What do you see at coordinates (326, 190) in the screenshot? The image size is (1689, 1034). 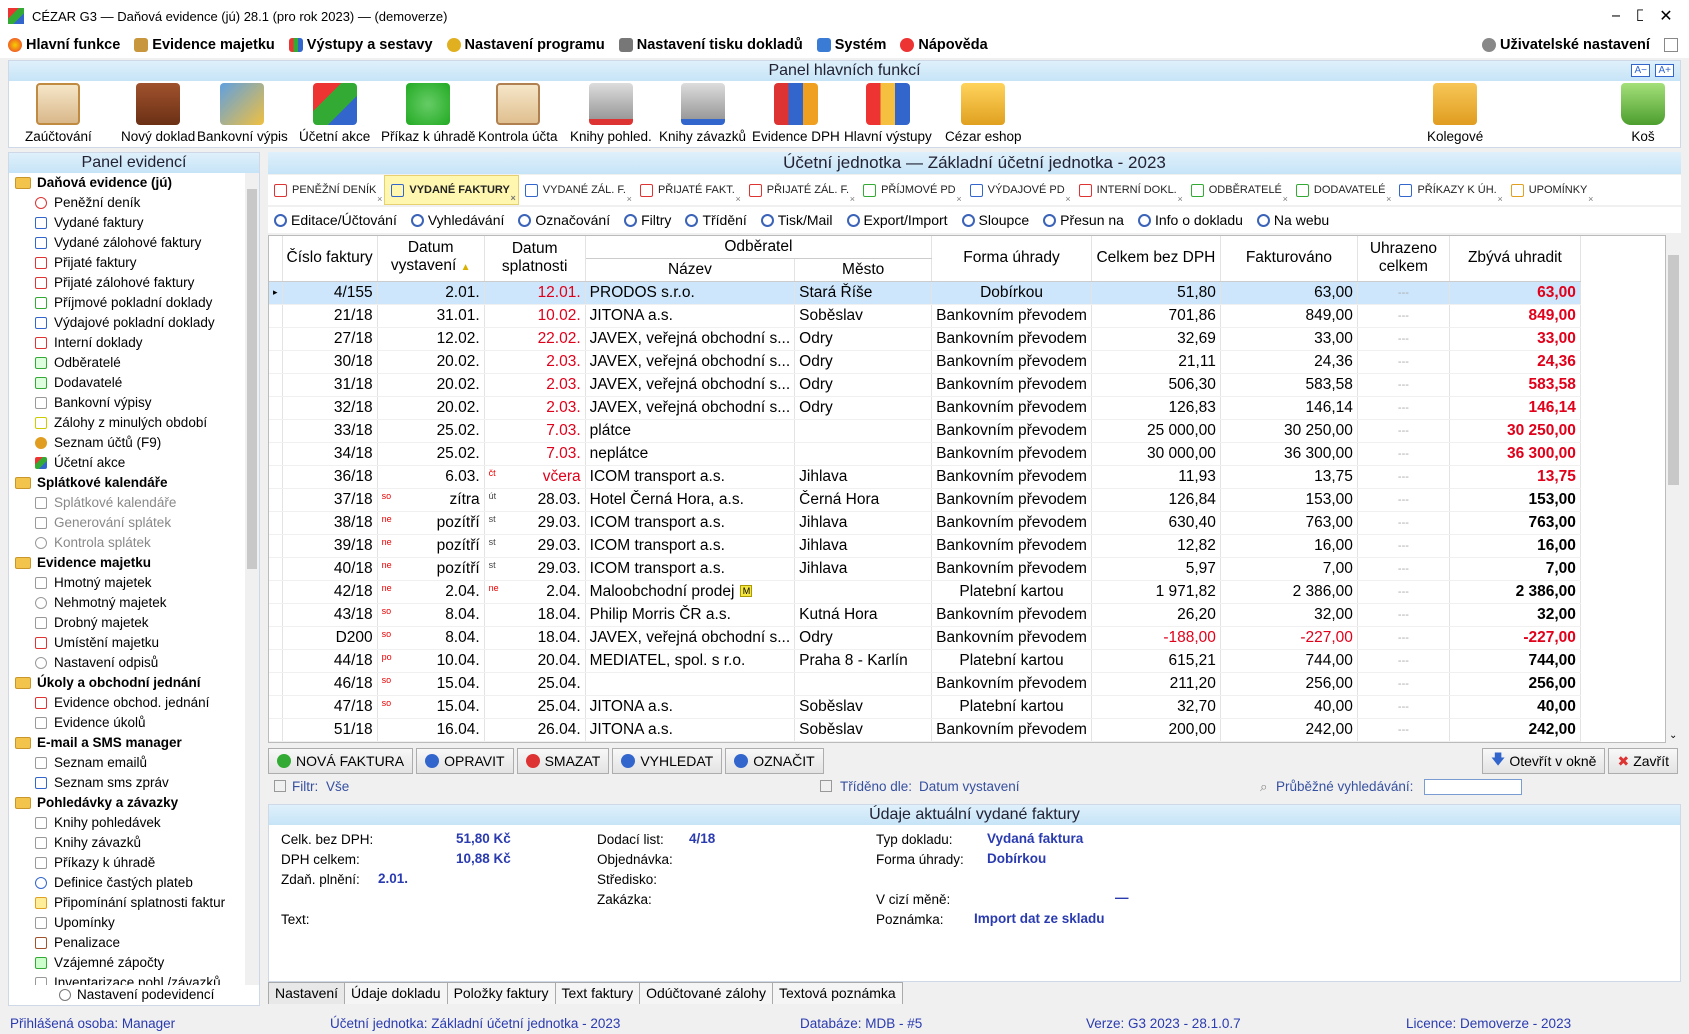 I see `tab-0: PENĚŽNÍ DENÍK ×` at bounding box center [326, 190].